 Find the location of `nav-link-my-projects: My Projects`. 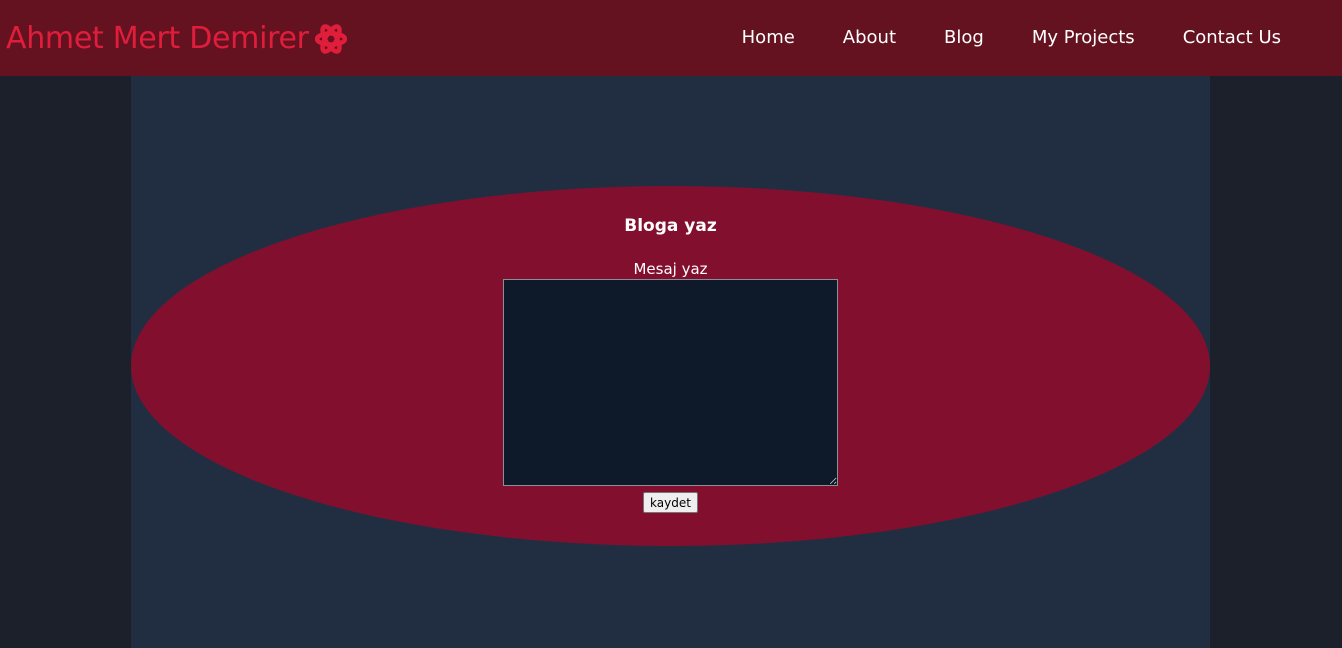

nav-link-my-projects: My Projects is located at coordinates (1083, 37).